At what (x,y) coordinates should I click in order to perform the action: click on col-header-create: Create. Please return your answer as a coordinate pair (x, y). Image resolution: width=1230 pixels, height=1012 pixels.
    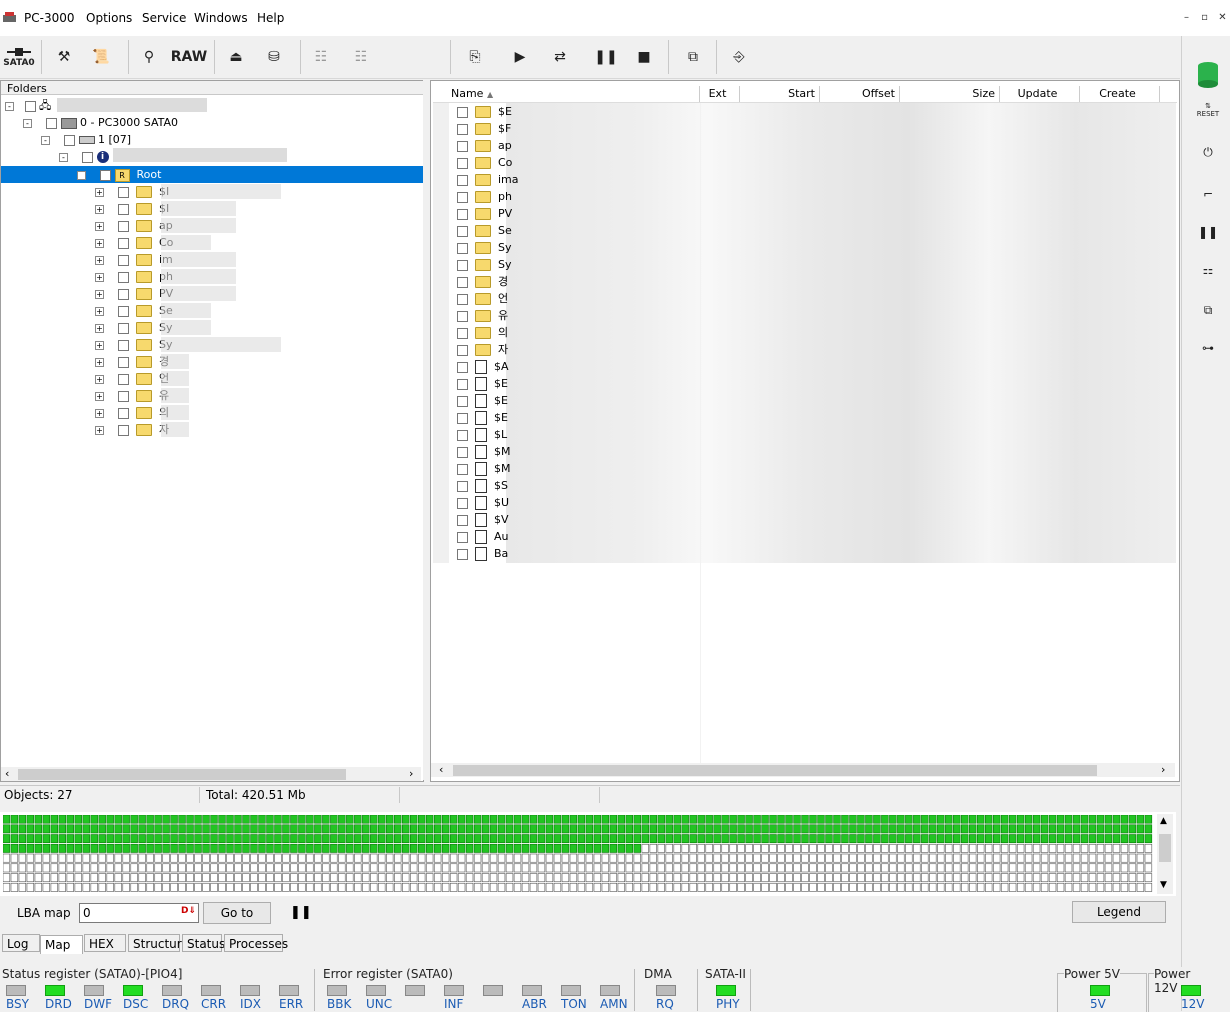
    Looking at the image, I should click on (1120, 94).